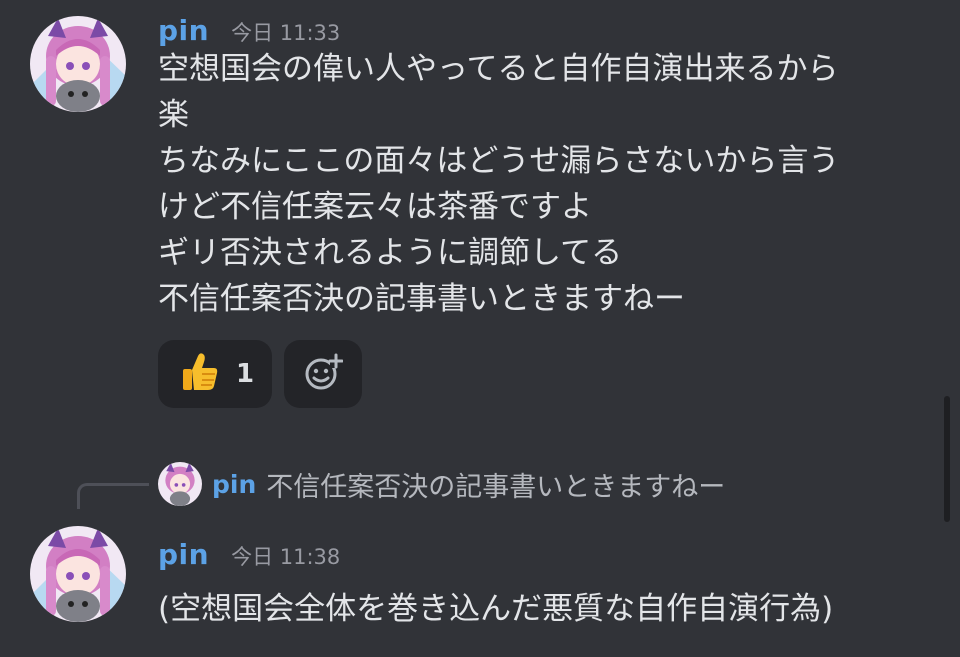 The width and height of the screenshot is (960, 657). What do you see at coordinates (499, 161) in the screenshot?
I see `message-line: ちなみにここの面々はどうせ漏らさないから言う` at bounding box center [499, 161].